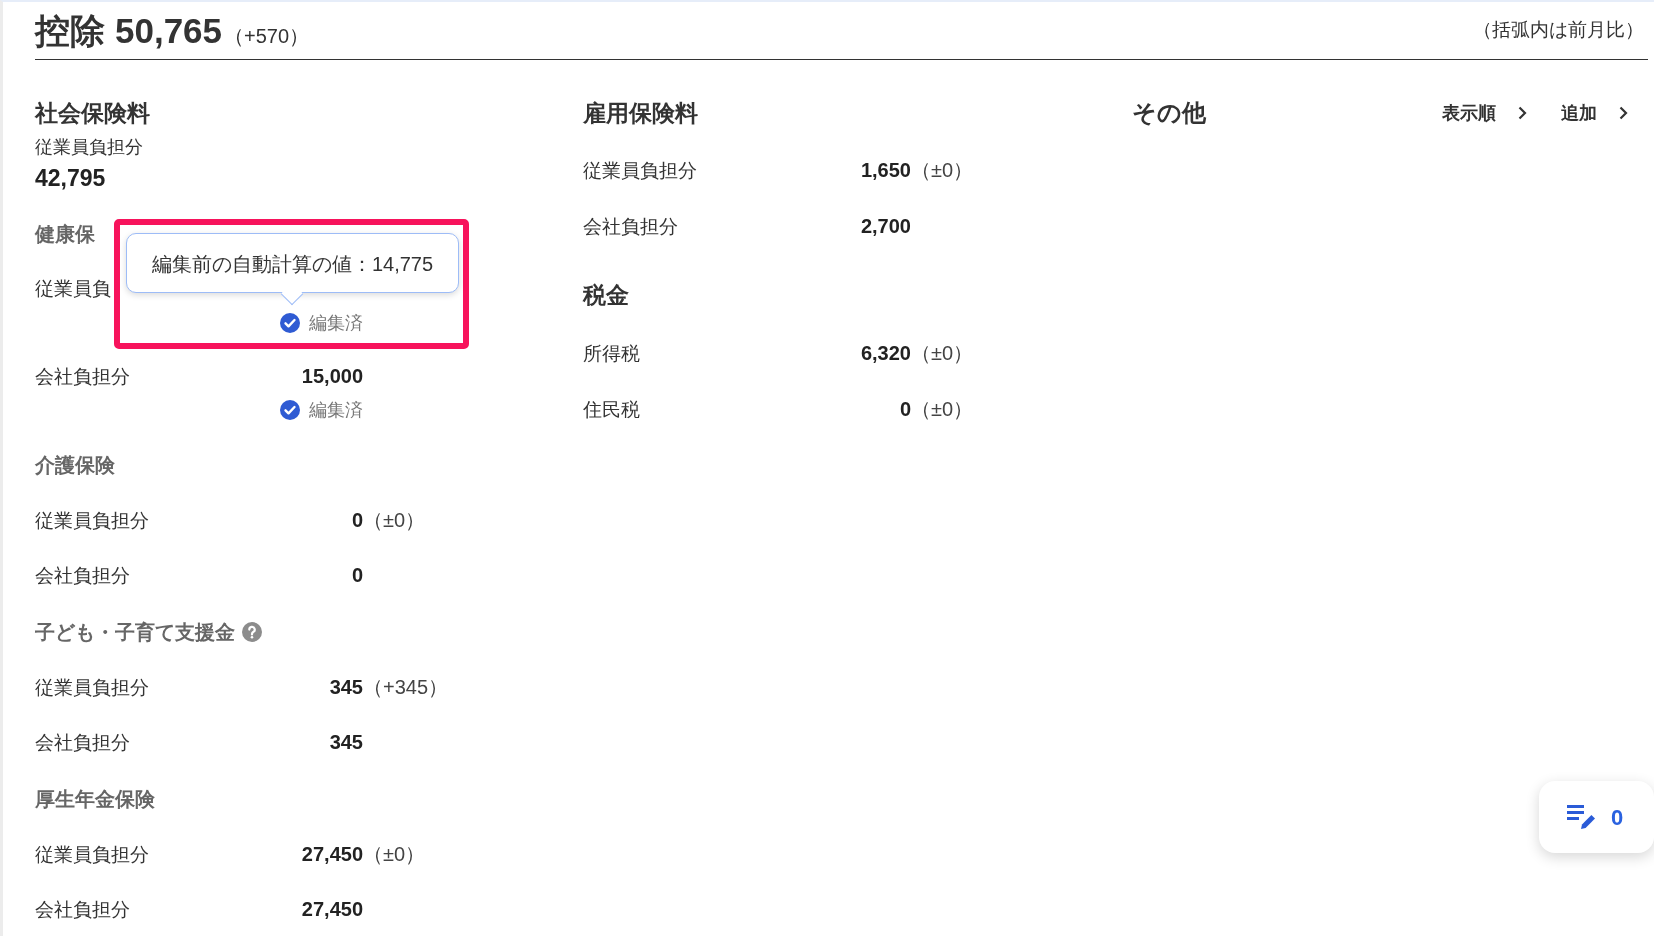 The height and width of the screenshot is (936, 1654). I want to click on row-label: 所得税, so click(611, 354).